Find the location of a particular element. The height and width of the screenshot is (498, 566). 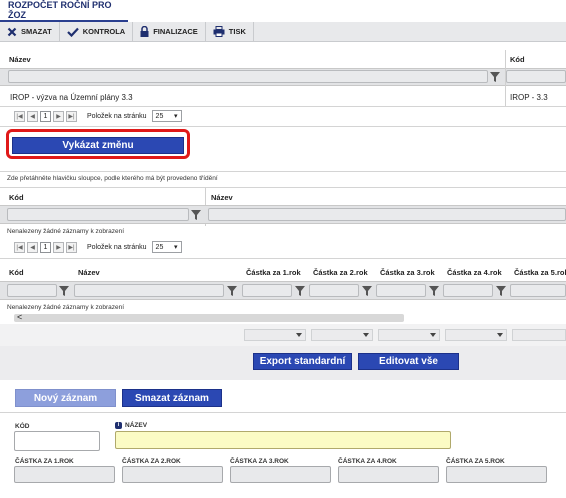

name-field is located at coordinates (283, 440).